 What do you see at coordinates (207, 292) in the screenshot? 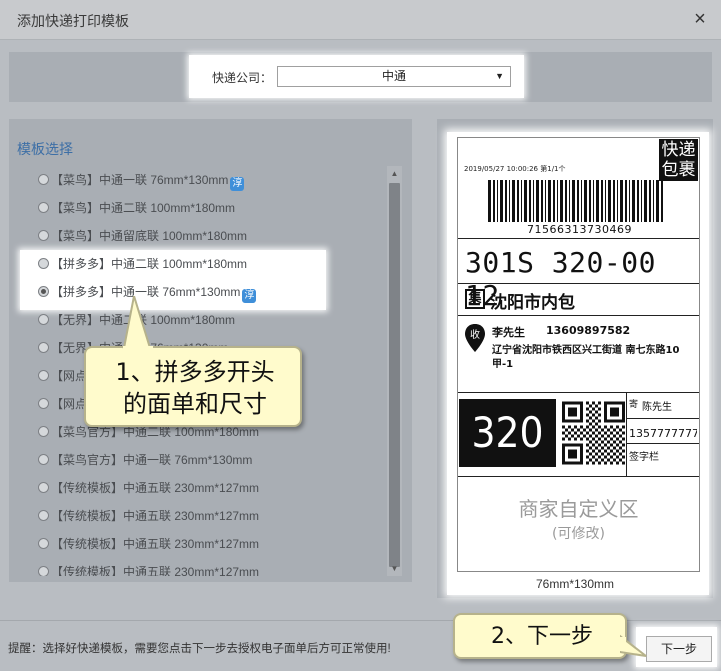
I see `template-option: 【拼多多】中通一联 76mm*130mm 淳` at bounding box center [207, 292].